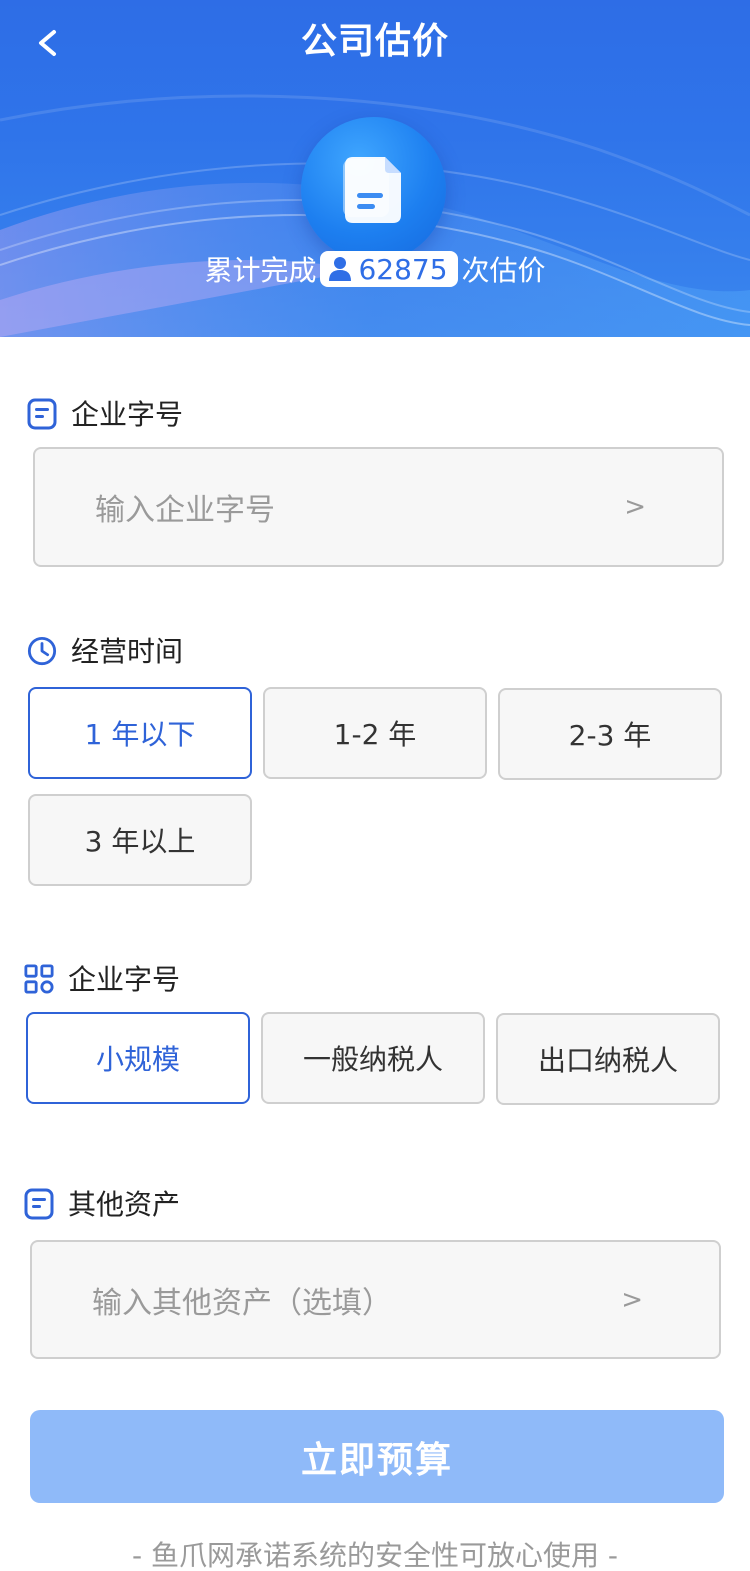 Image resolution: width=750 pixels, height=1571 pixels. I want to click on company-name-input: 输入企业字号 >, so click(378, 507).